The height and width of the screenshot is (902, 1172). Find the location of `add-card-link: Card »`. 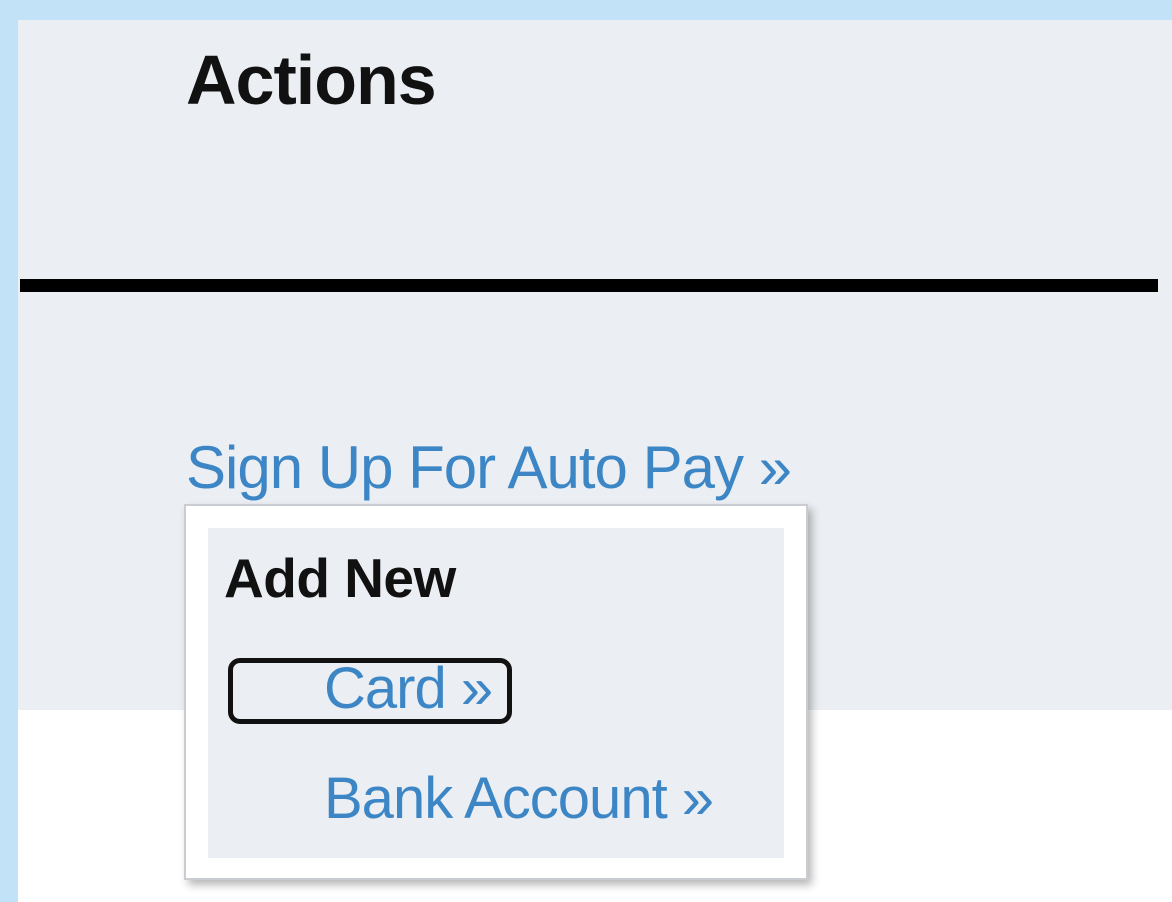

add-card-link: Card » is located at coordinates (408, 689).